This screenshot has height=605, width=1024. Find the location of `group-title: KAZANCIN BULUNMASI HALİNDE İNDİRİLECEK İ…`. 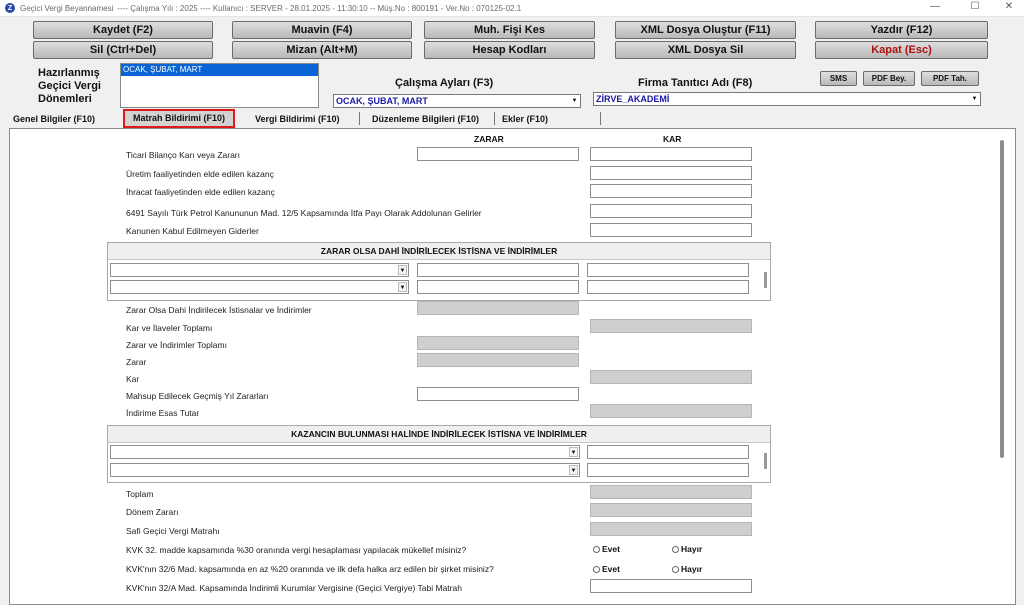

group-title: KAZANCIN BULUNMASI HALİNDE İNDİRİLECEK İ… is located at coordinates (439, 434).